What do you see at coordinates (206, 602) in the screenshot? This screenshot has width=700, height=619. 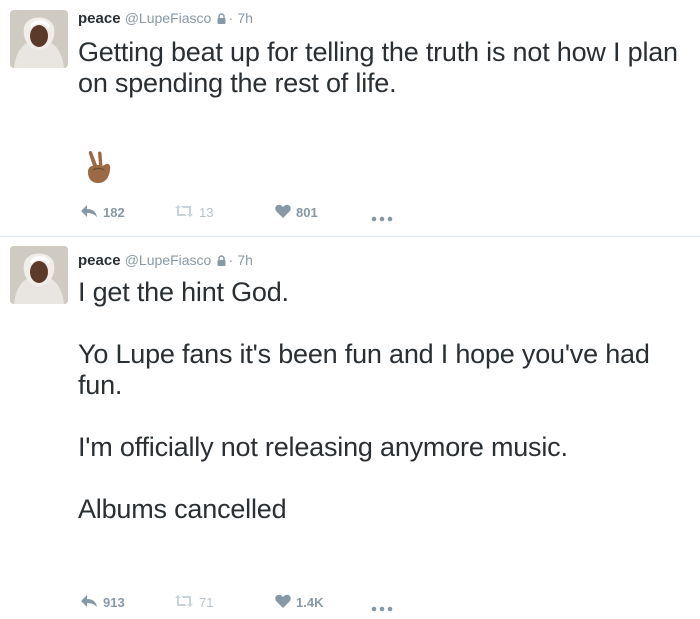 I see `retweet-count: 71` at bounding box center [206, 602].